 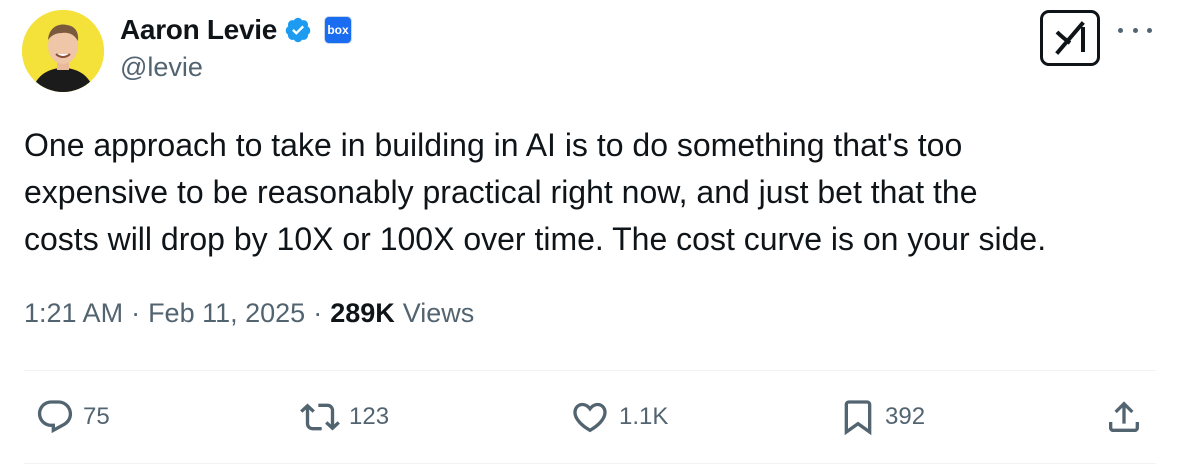 I want to click on reply-button: 75, so click(x=72, y=417).